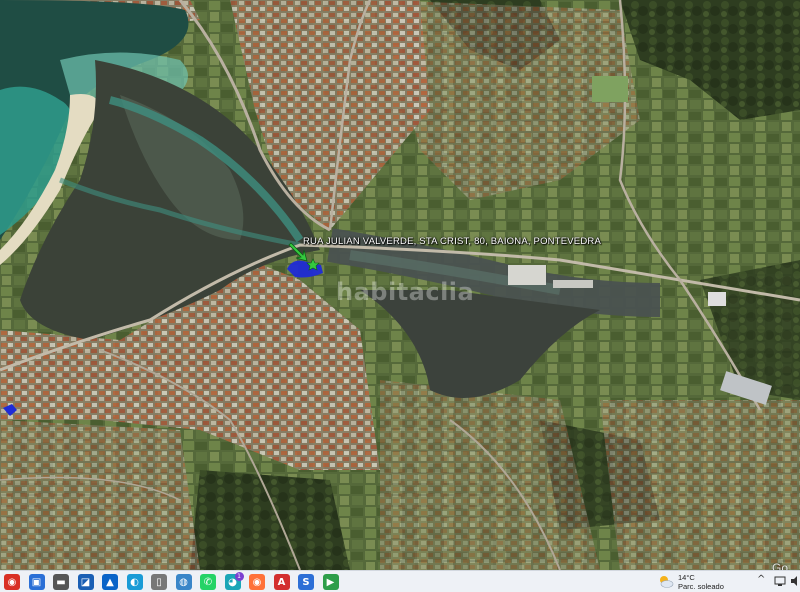 Image resolution: width=800 pixels, height=592 pixels. What do you see at coordinates (208, 582) in the screenshot?
I see `whatsapp-icon: ✆` at bounding box center [208, 582].